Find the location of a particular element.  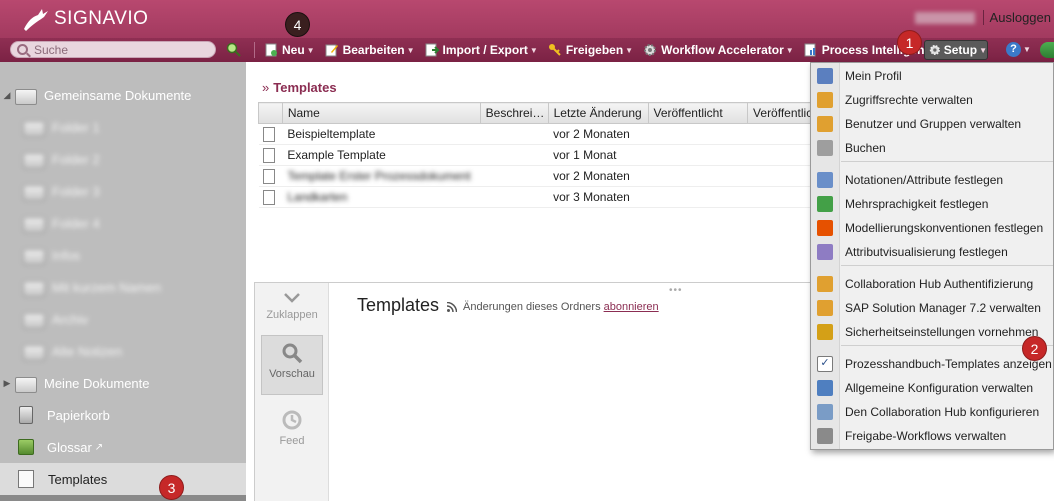

subscribe-text: Änderungen dieses Ordners is located at coordinates (532, 307).